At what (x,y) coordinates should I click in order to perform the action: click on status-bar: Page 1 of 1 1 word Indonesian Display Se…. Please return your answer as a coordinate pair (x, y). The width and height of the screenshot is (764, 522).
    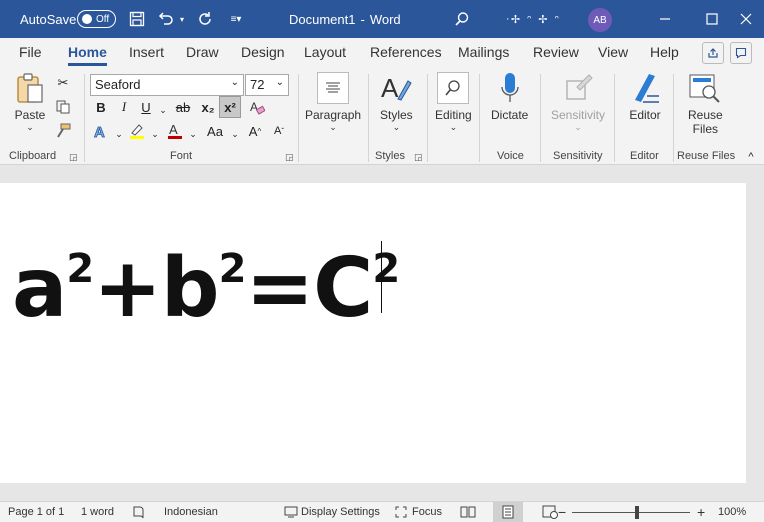
    Looking at the image, I should click on (382, 511).